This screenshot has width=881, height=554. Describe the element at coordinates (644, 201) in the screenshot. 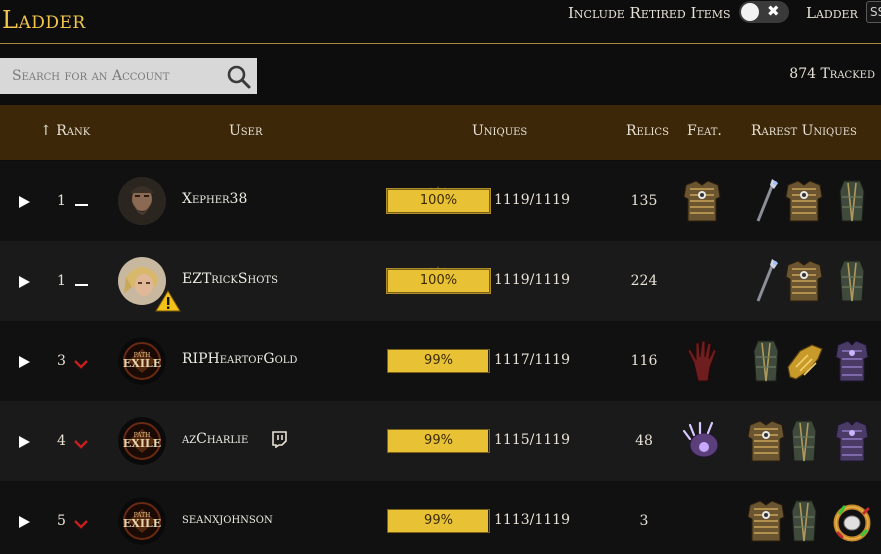

I see `relics-count: 135` at that location.